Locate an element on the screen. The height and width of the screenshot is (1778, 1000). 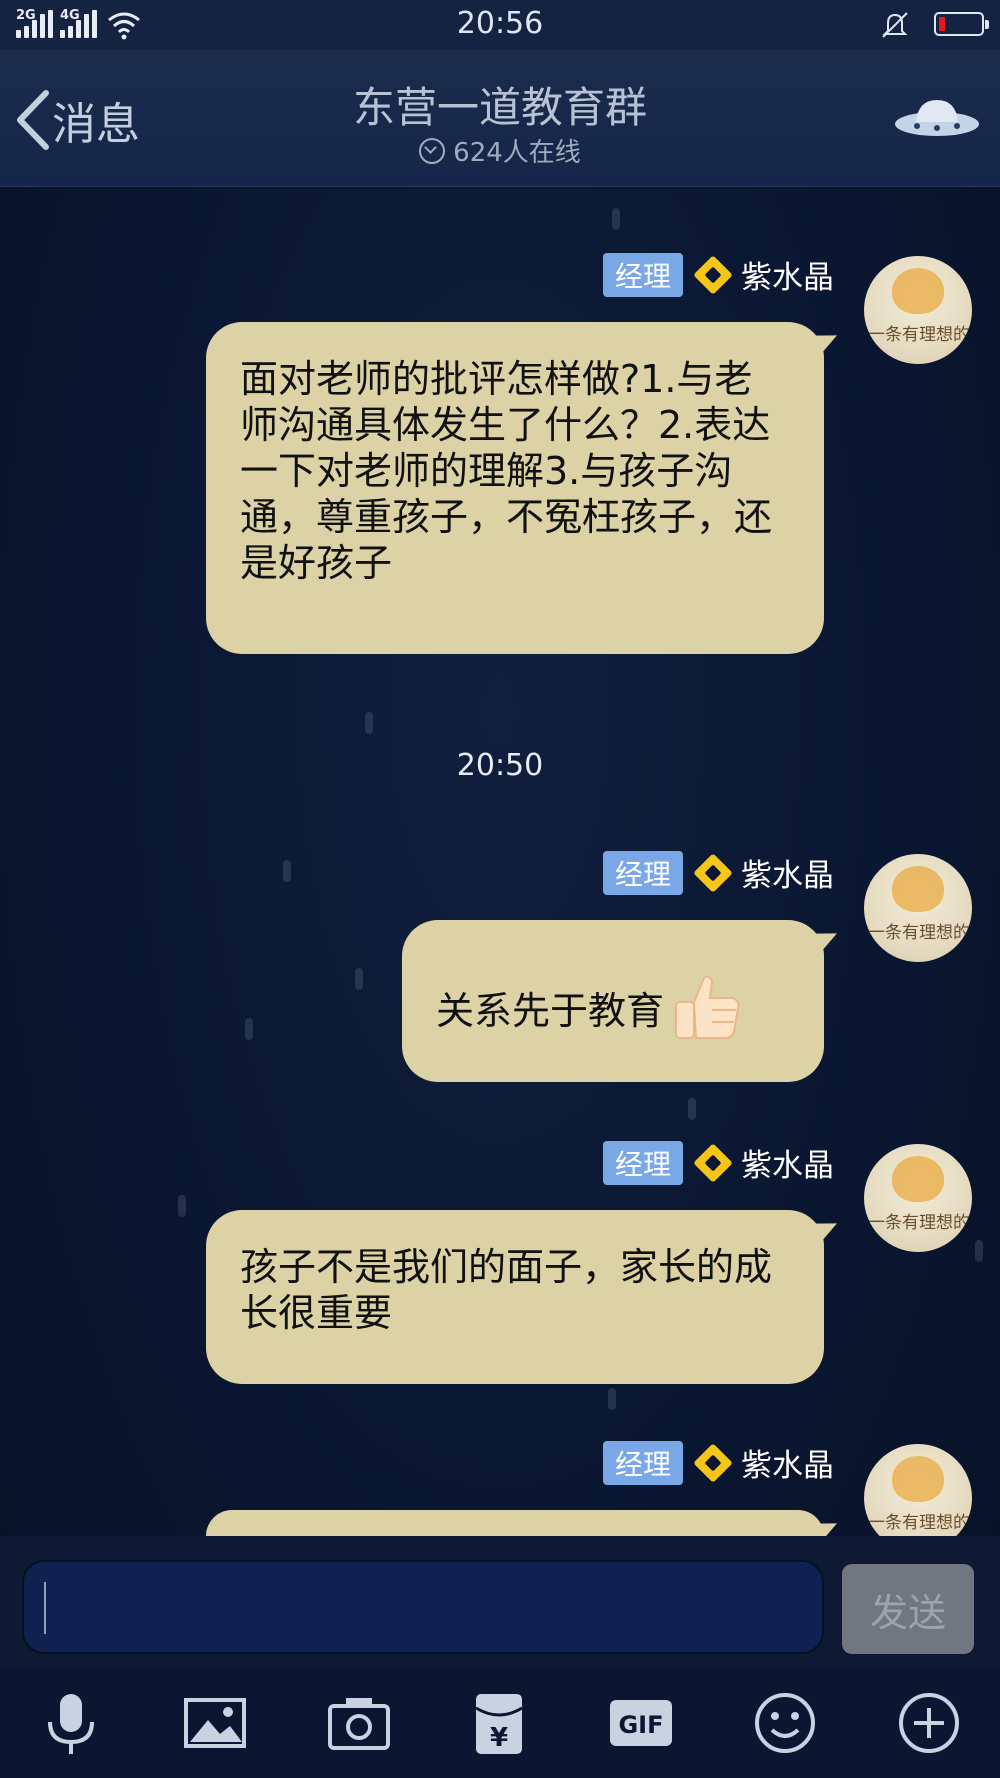
red-packet-icon: ¥ is located at coordinates (499, 1723).